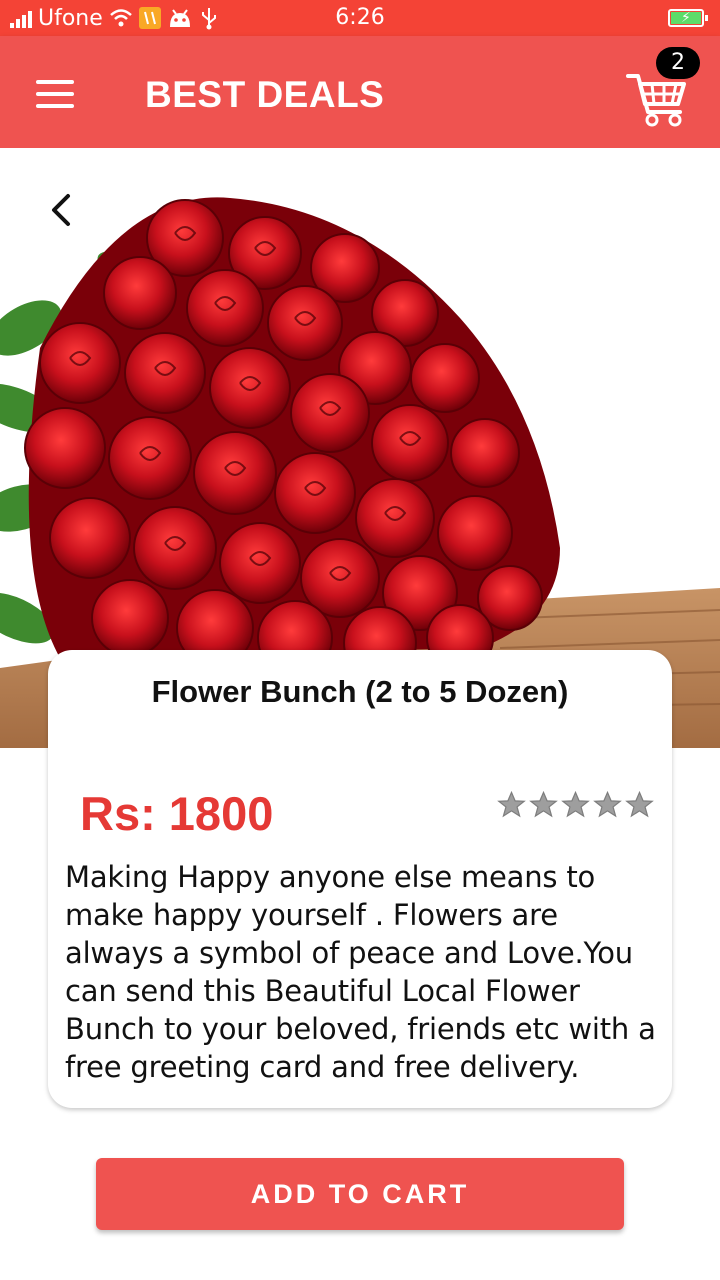 The height and width of the screenshot is (1280, 720). Describe the element at coordinates (360, 691) in the screenshot. I see `product-name: Flower Bunch (2 to 5 Dozen)` at that location.